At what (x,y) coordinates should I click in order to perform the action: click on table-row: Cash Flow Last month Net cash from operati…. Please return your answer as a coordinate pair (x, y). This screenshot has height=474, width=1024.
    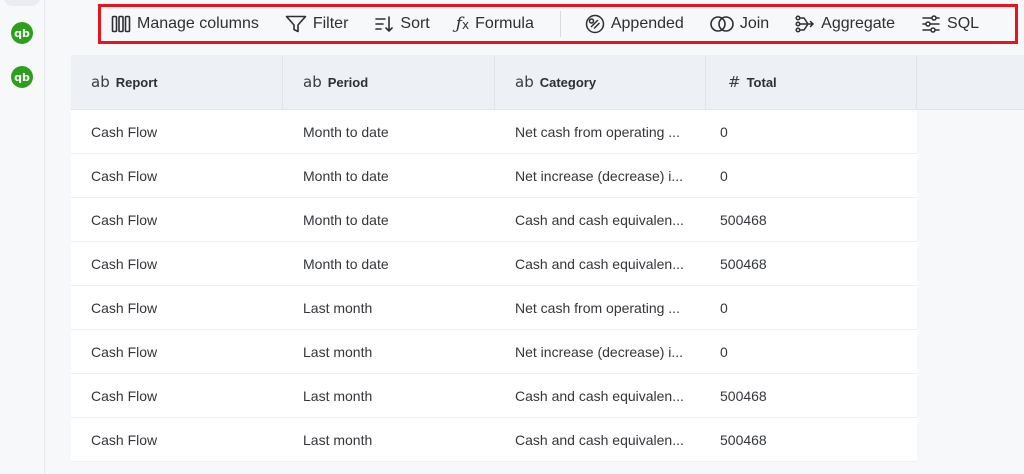
    Looking at the image, I should click on (547, 308).